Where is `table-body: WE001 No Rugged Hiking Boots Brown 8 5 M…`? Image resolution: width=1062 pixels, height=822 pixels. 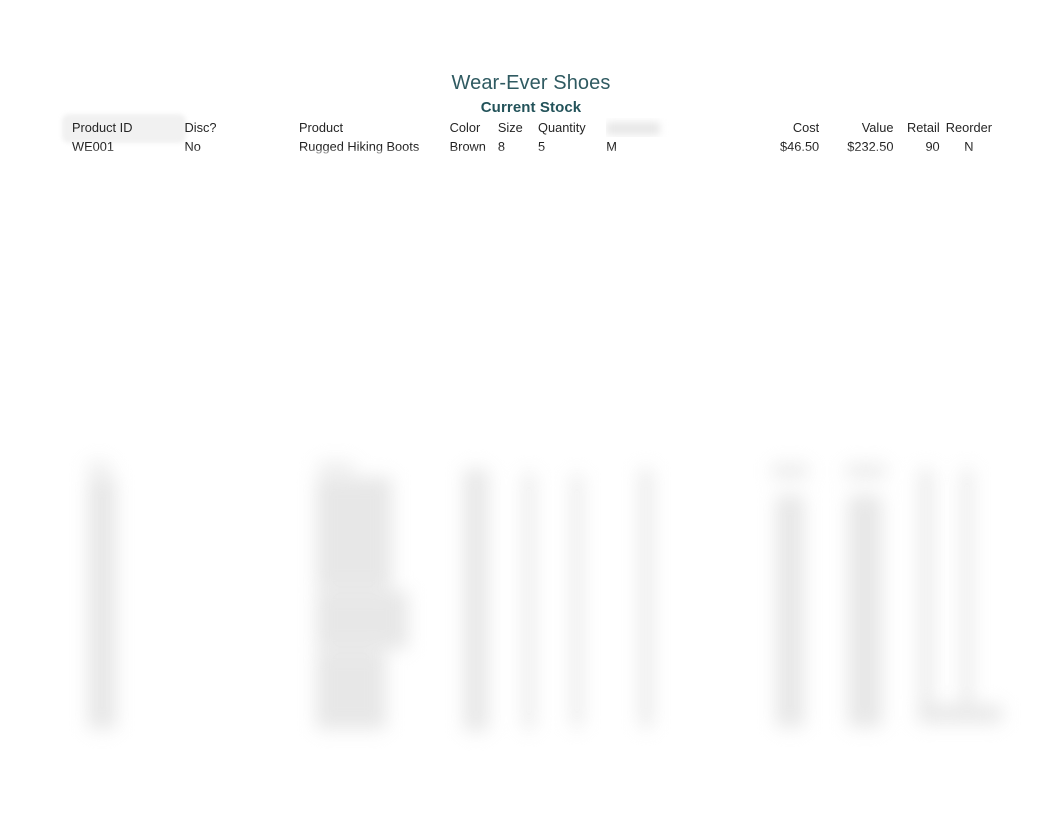 table-body: WE001 No Rugged Hiking Boots Brown 8 5 M… is located at coordinates (530, 146).